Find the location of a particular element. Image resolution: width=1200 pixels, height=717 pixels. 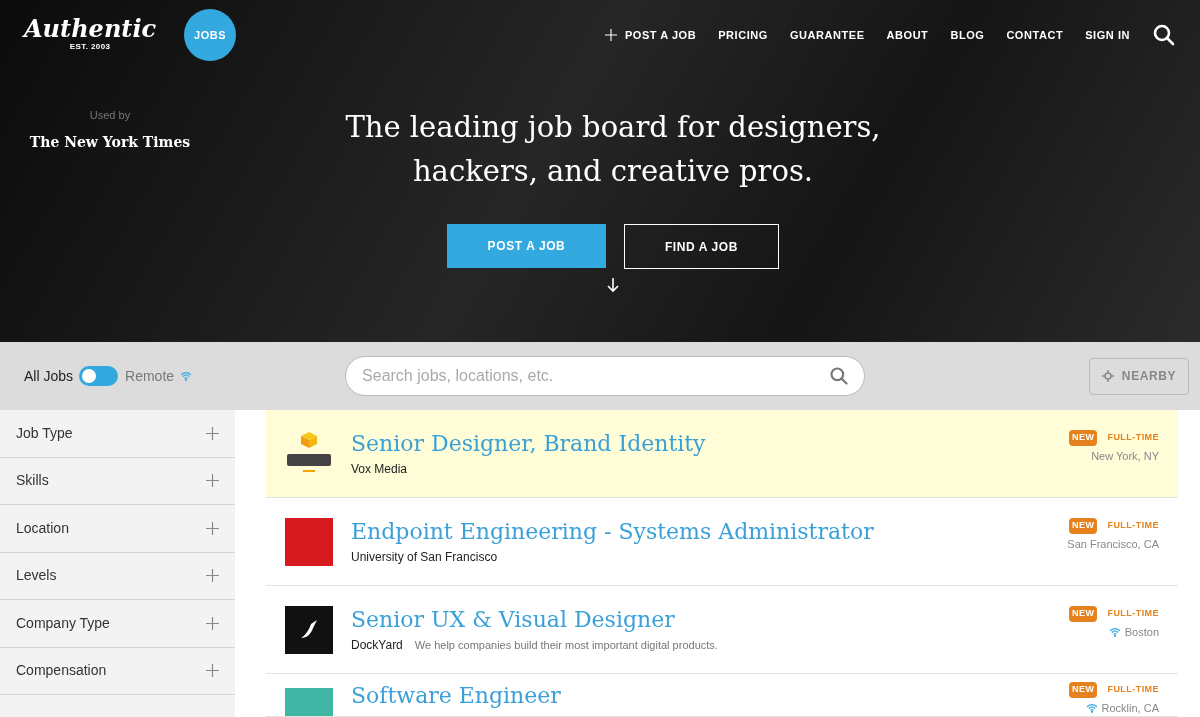

remote-label: Remote is located at coordinates (150, 376).